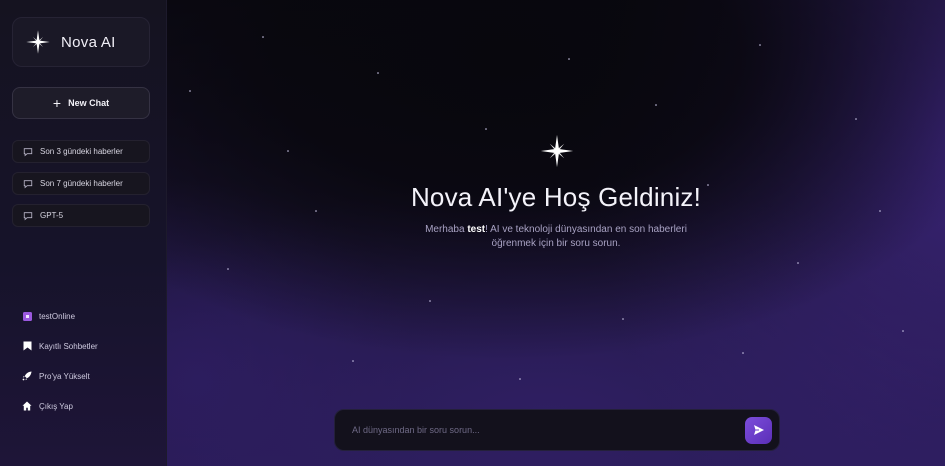  I want to click on history-item: GPT-5, so click(81, 215).